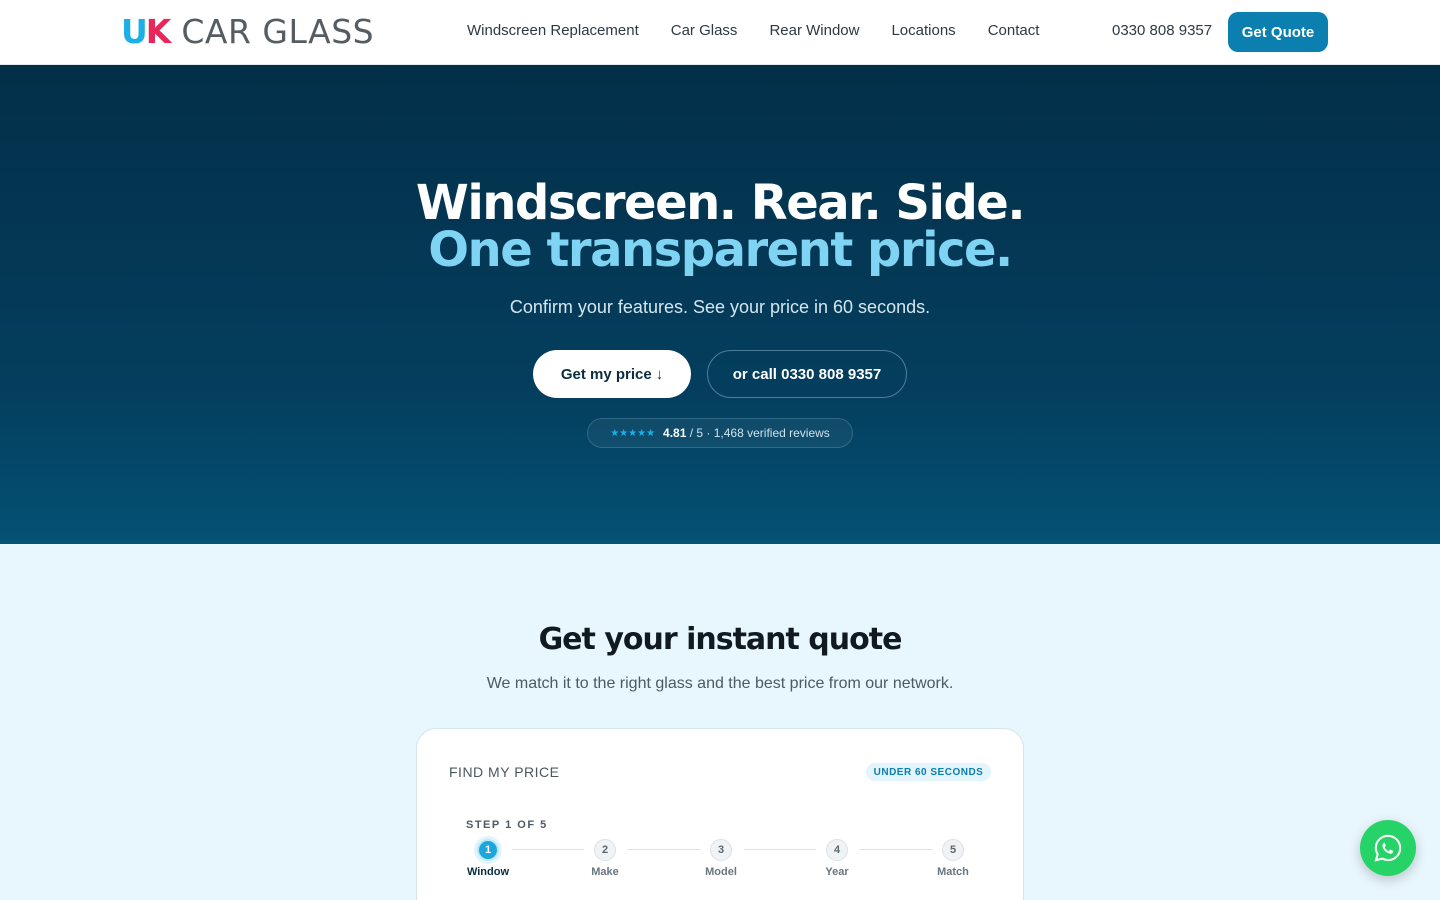 The height and width of the screenshot is (900, 1440). Describe the element at coordinates (1278, 32) in the screenshot. I see `get-quote-button: Get Quote` at that location.